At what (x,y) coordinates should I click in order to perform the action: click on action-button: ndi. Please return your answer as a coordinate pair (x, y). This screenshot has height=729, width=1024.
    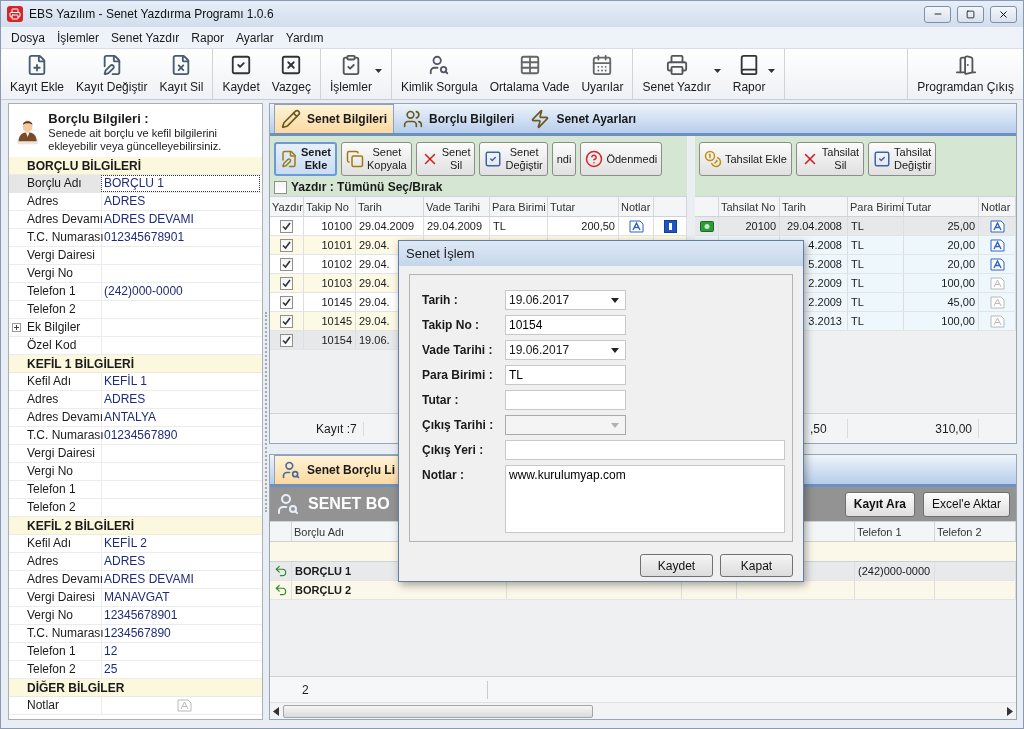
    Looking at the image, I should click on (564, 159).